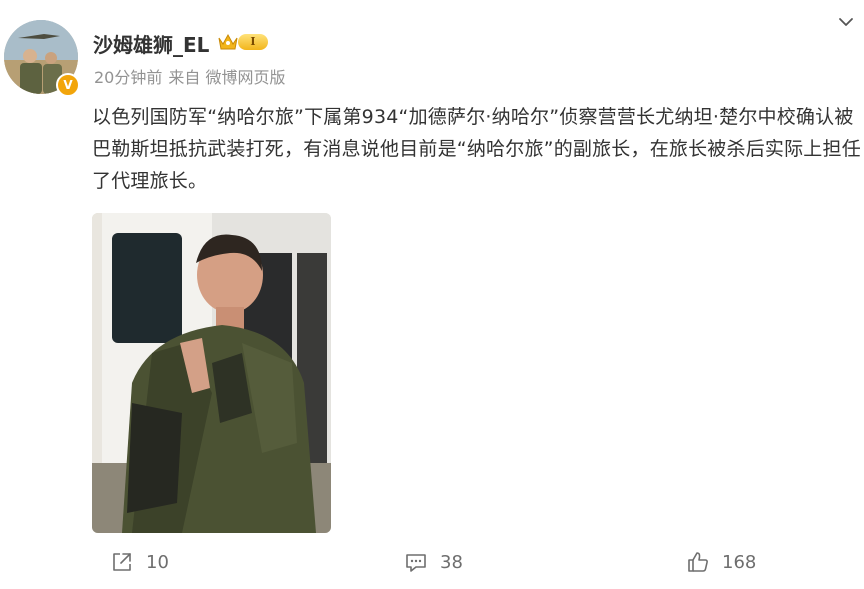 The image size is (864, 589). What do you see at coordinates (698, 562) in the screenshot?
I see `thumbs-up-icon` at bounding box center [698, 562].